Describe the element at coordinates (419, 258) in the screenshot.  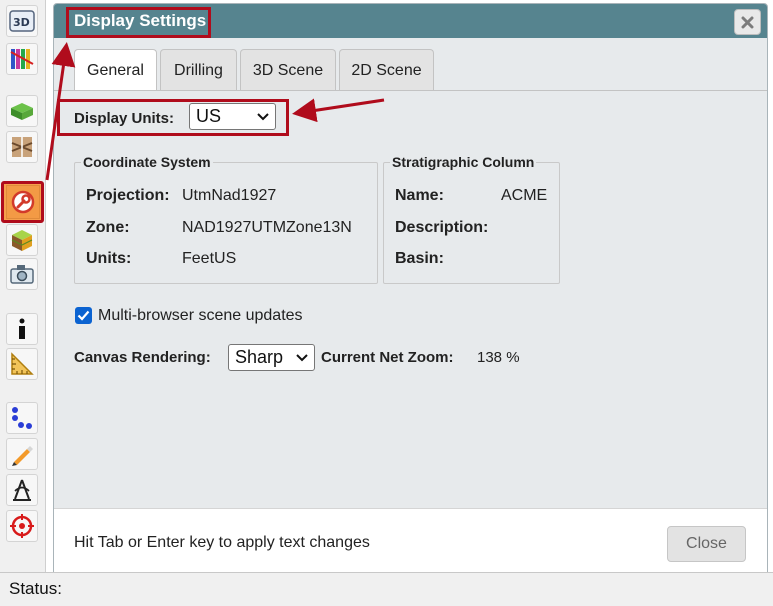
I see `strat-basin-label: Basin:` at that location.